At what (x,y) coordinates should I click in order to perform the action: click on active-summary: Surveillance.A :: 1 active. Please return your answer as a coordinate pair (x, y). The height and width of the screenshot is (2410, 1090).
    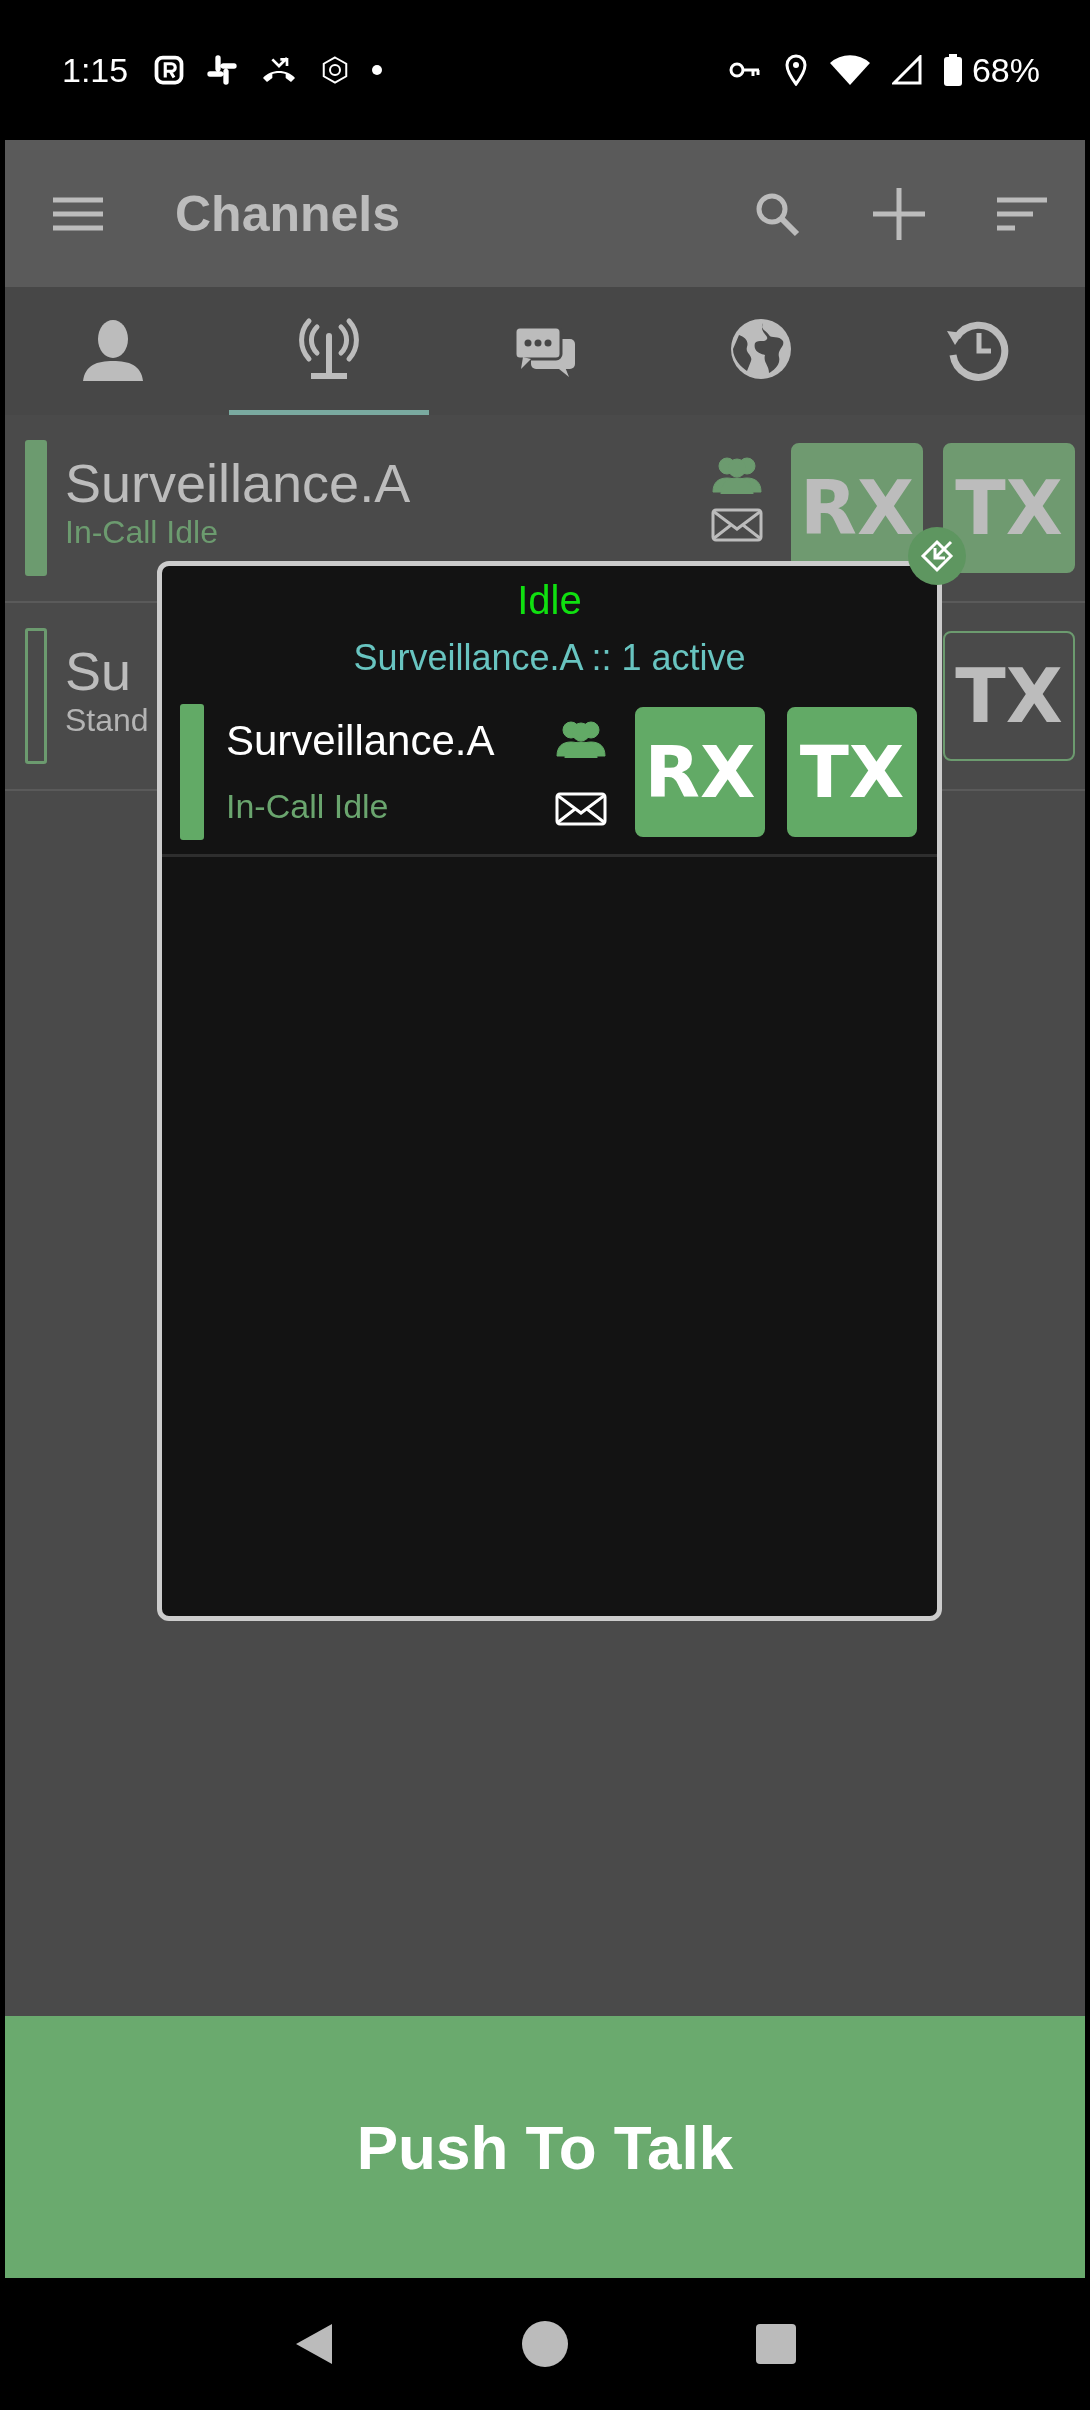
    Looking at the image, I should click on (549, 658).